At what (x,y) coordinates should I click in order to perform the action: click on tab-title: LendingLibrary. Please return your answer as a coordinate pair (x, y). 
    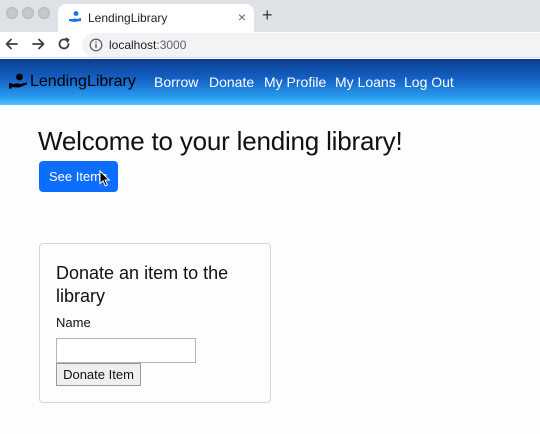
    Looking at the image, I should click on (128, 18).